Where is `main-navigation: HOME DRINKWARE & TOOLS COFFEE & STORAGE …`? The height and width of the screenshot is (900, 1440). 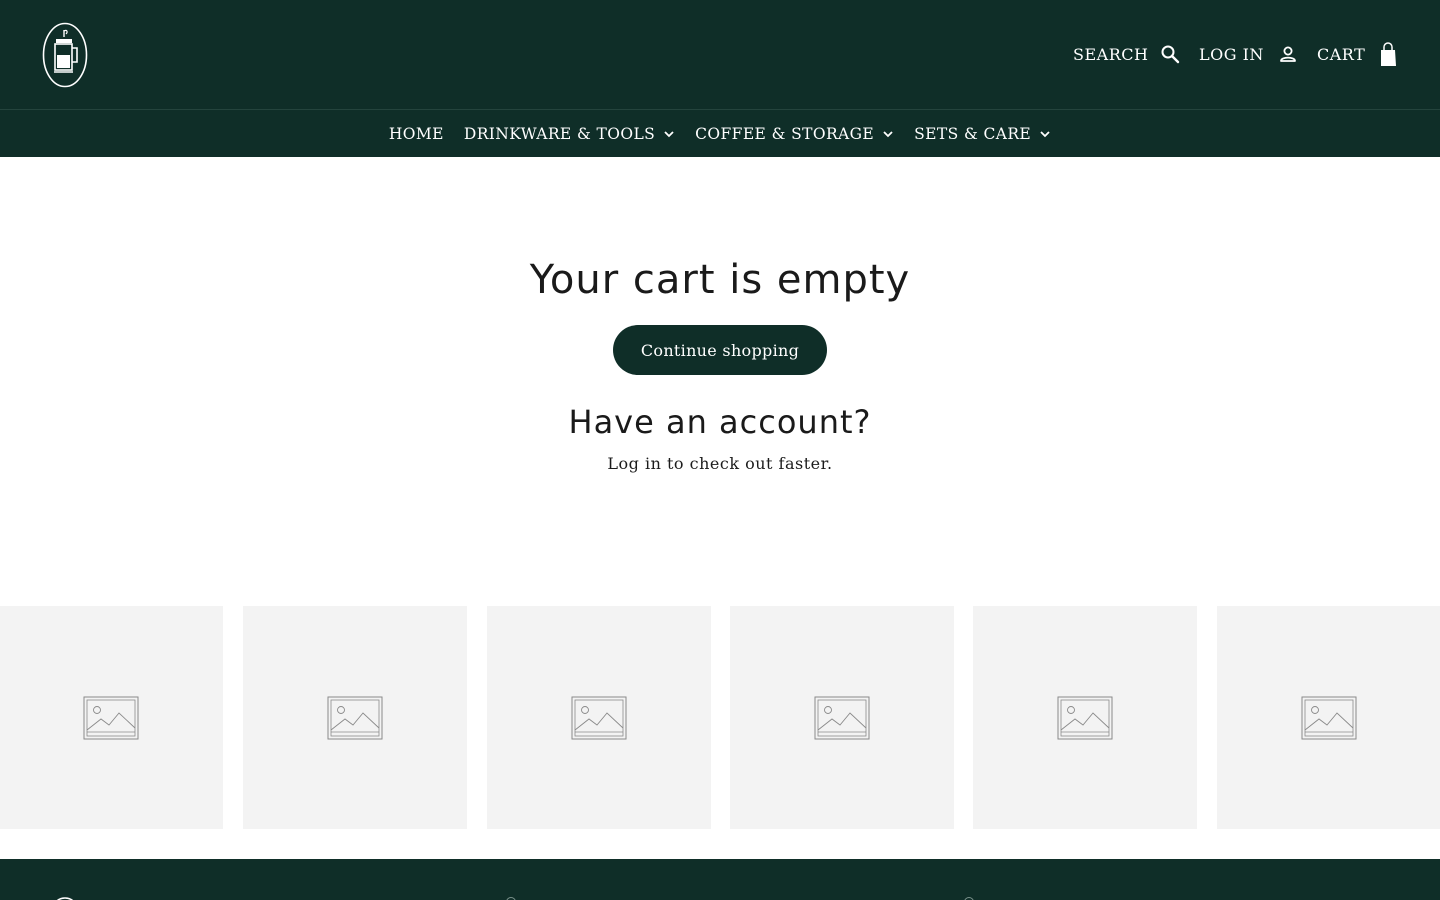
main-navigation: HOME DRINKWARE & TOOLS COFFEE & STORAGE … is located at coordinates (720, 133).